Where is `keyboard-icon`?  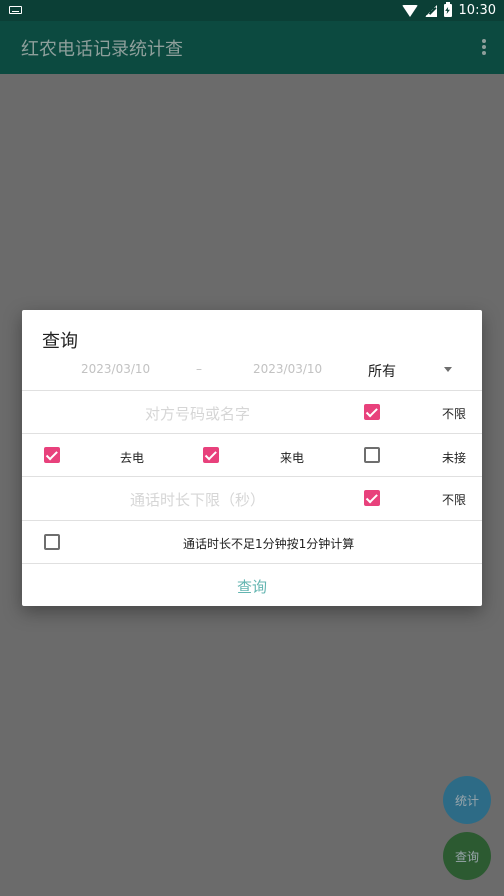 keyboard-icon is located at coordinates (15, 10).